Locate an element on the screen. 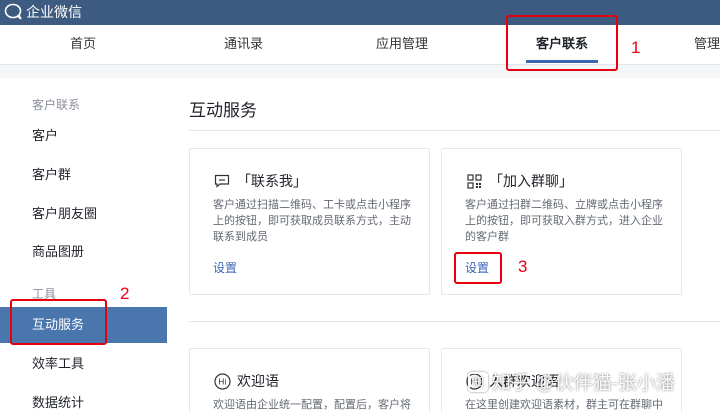 The image size is (720, 412). sidebar-item-product-album: 商品图册 is located at coordinates (83, 252).